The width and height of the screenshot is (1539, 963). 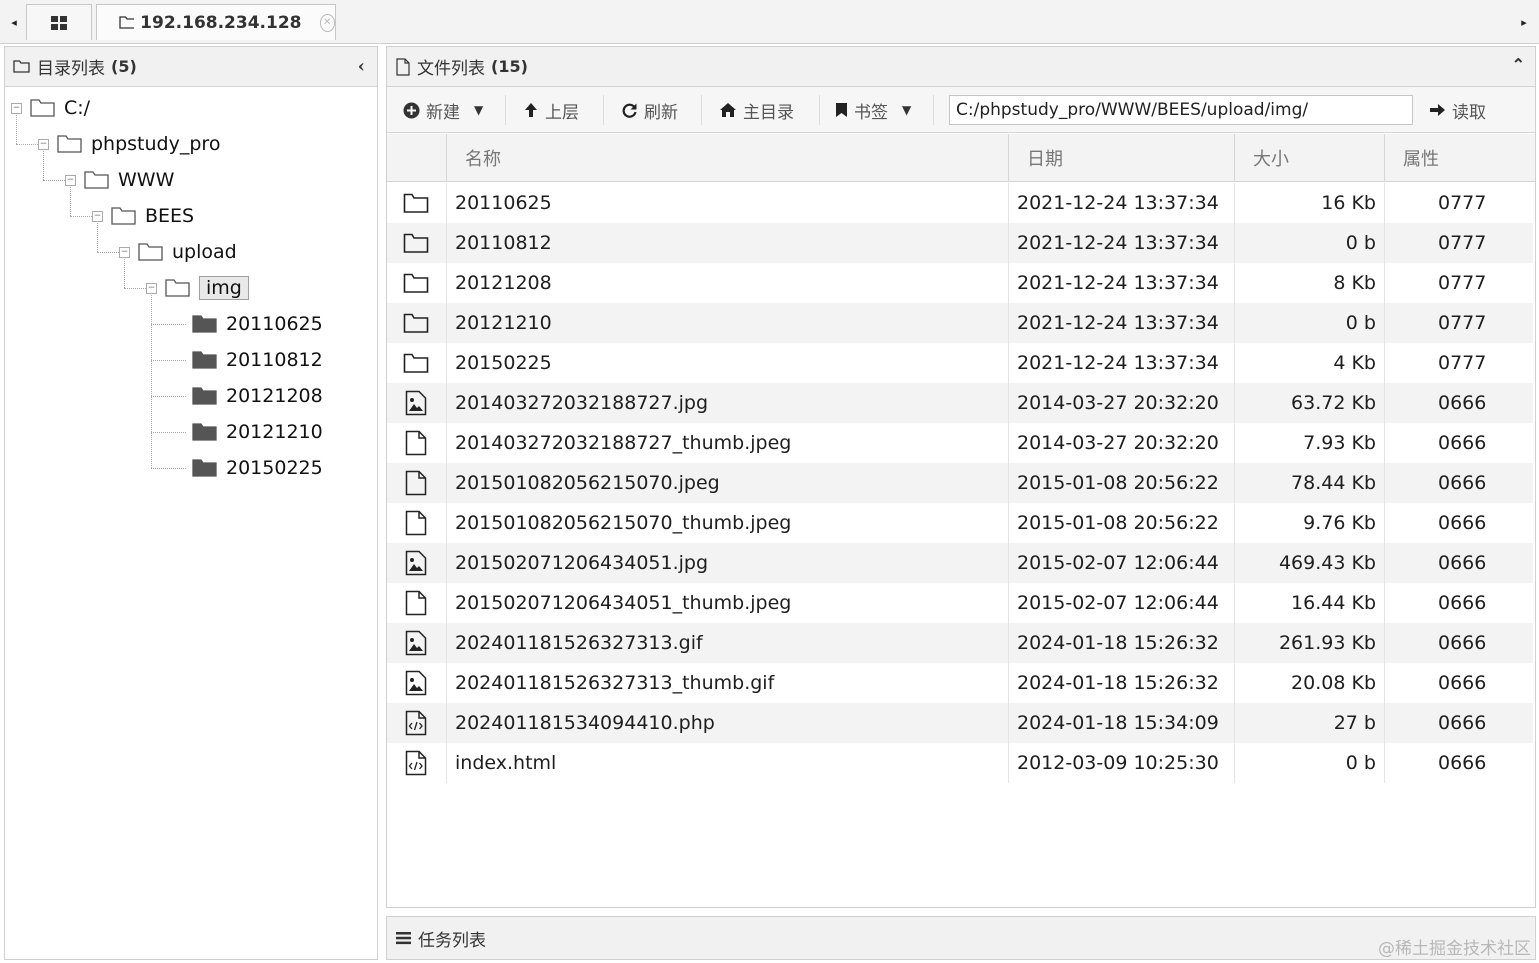 What do you see at coordinates (727, 157) in the screenshot?
I see `column-name: 名称` at bounding box center [727, 157].